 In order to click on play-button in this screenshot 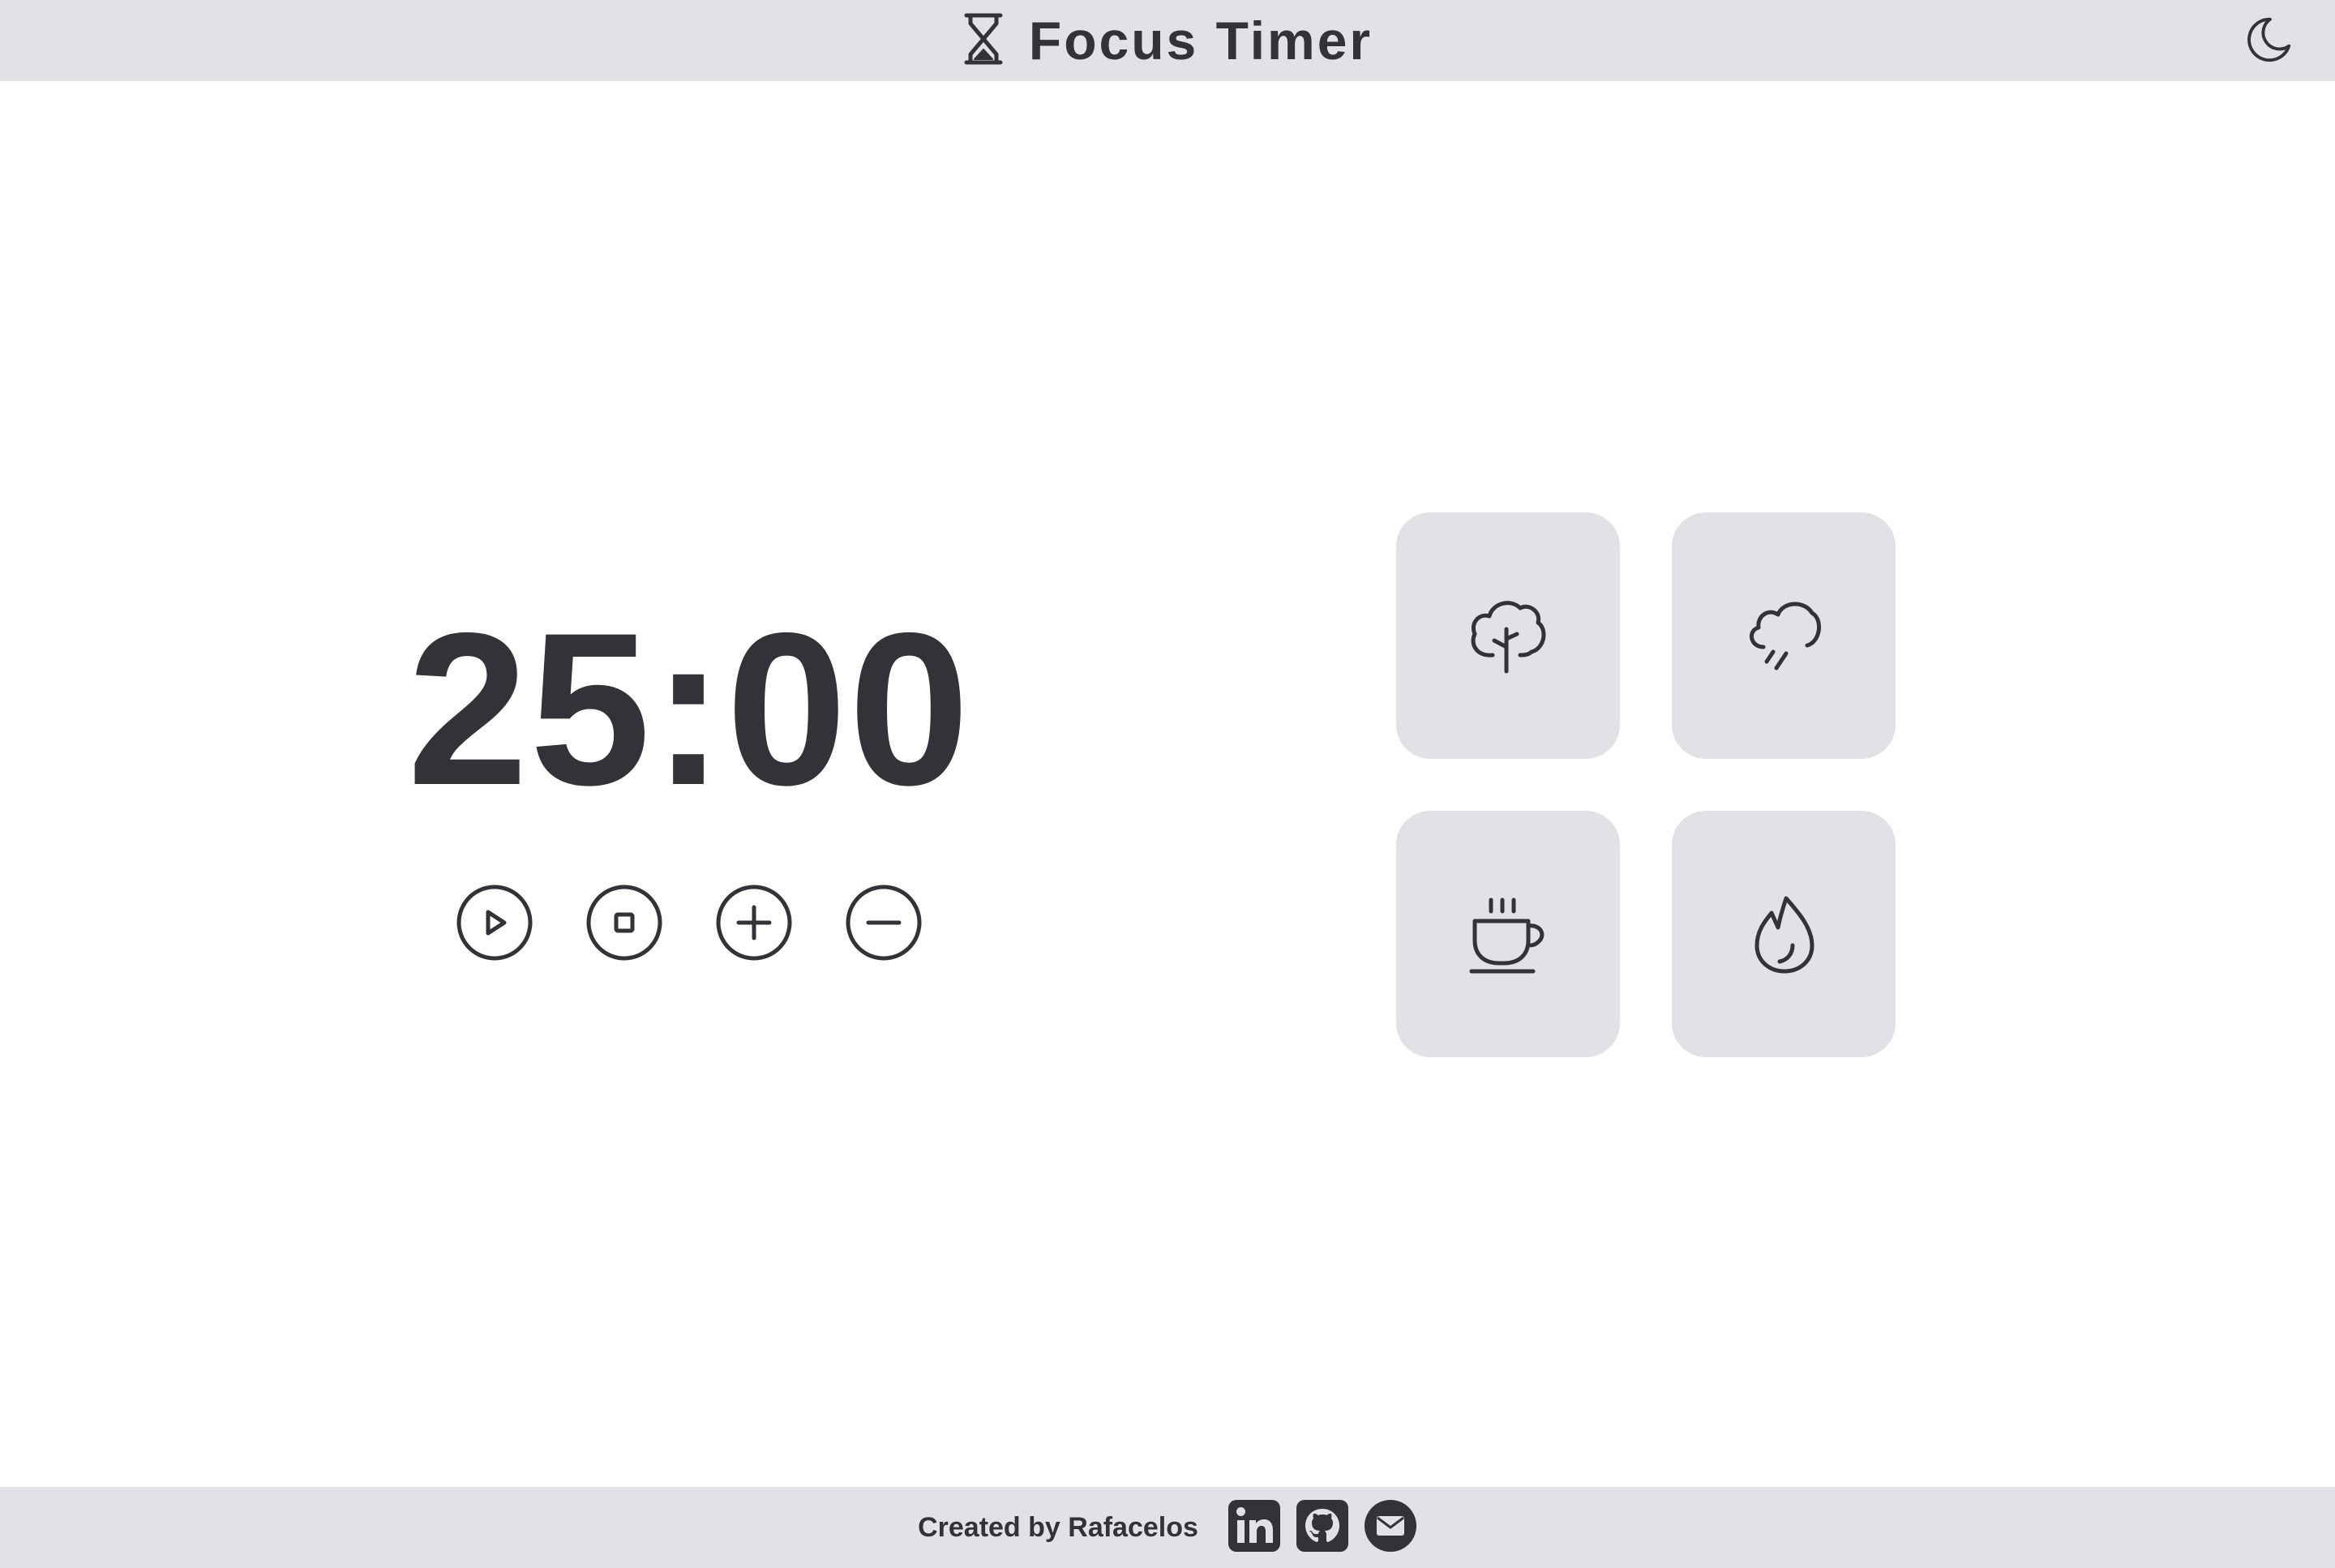, I will do `click(494, 923)`.